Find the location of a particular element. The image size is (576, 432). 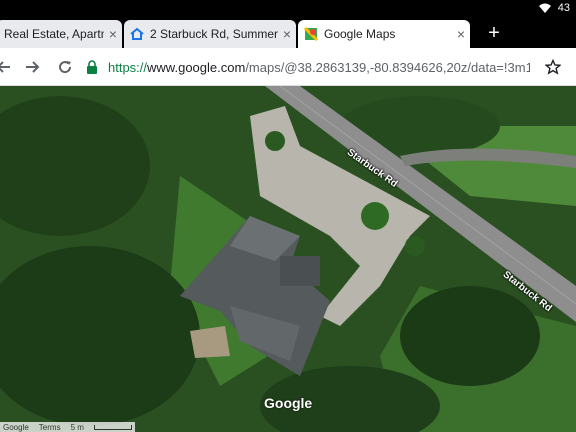

arrow-left-icon is located at coordinates (5, 67).